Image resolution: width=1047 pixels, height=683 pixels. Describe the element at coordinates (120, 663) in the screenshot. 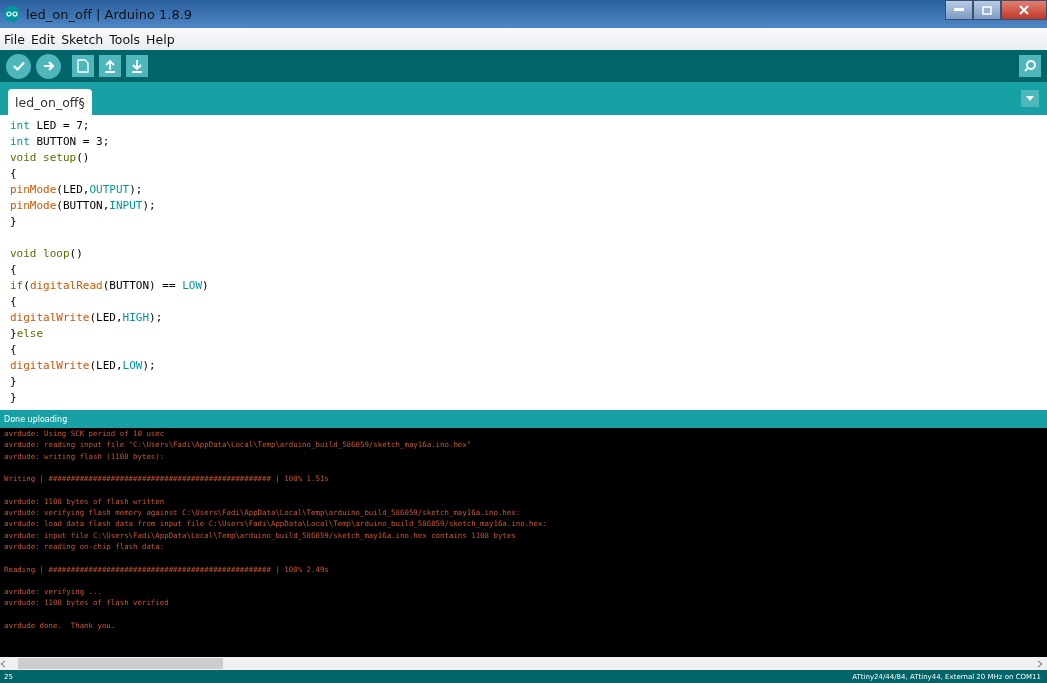

I see `scrollbar-thumb` at that location.